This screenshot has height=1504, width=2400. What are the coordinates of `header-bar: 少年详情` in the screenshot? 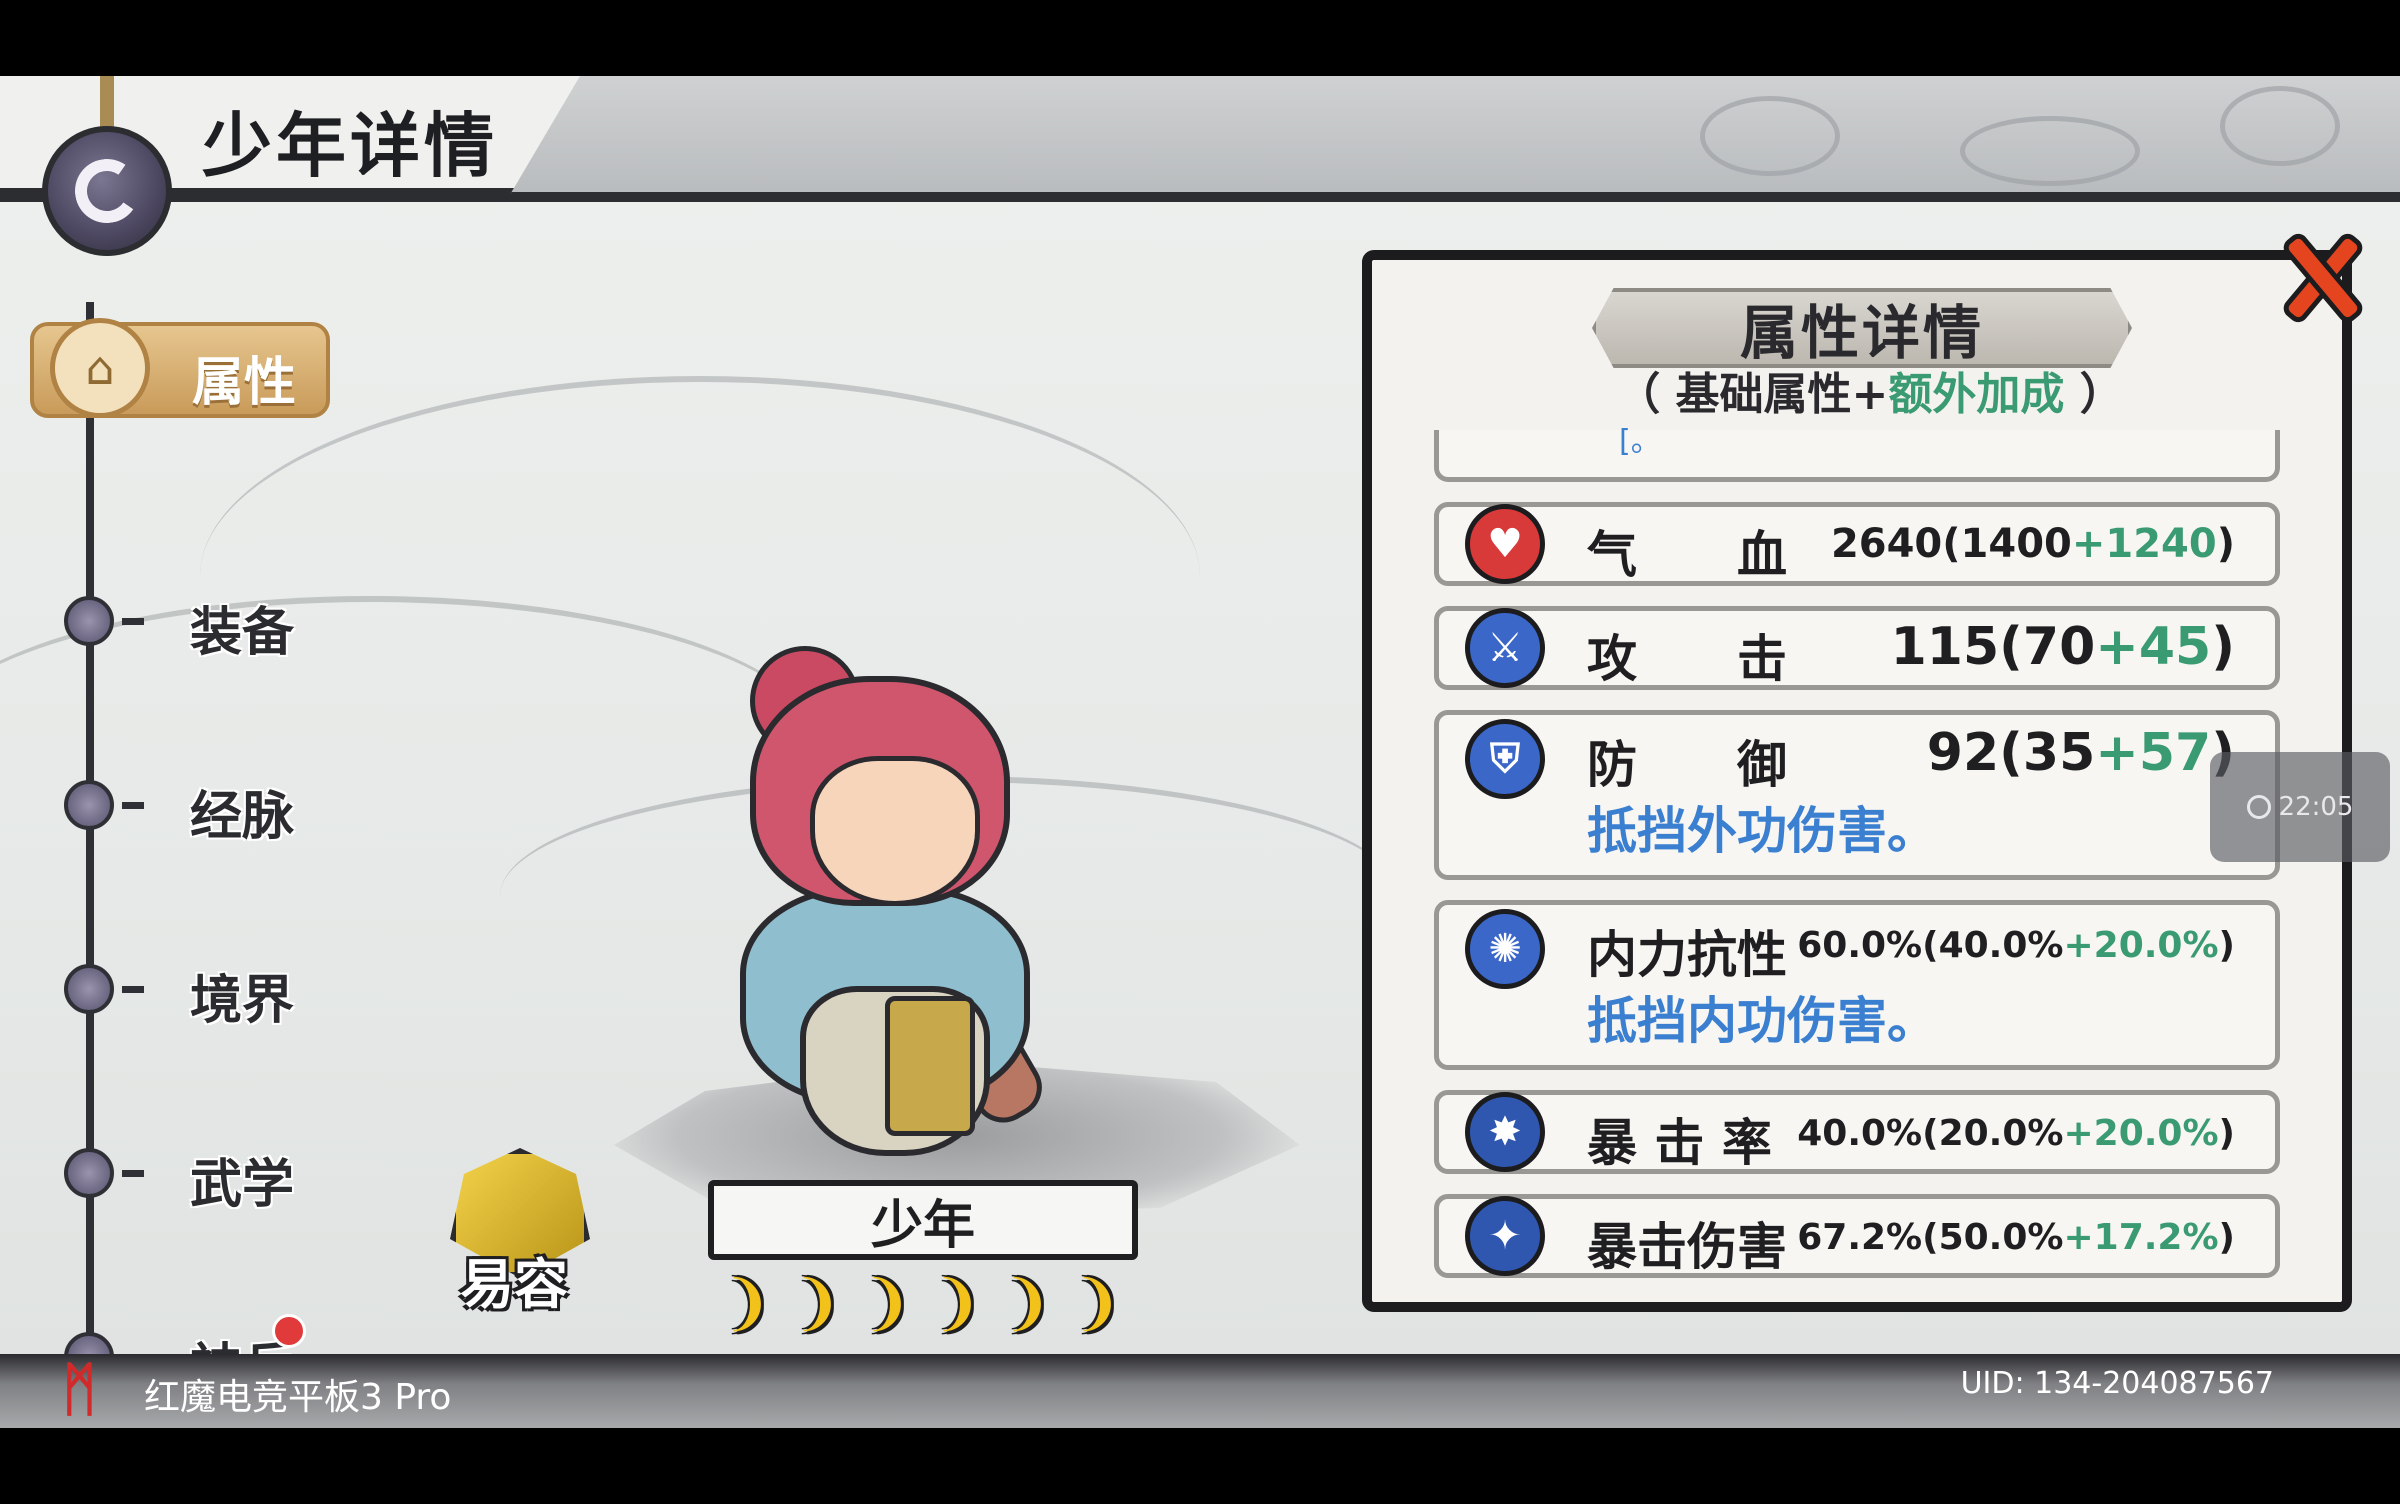 It's located at (1200, 139).